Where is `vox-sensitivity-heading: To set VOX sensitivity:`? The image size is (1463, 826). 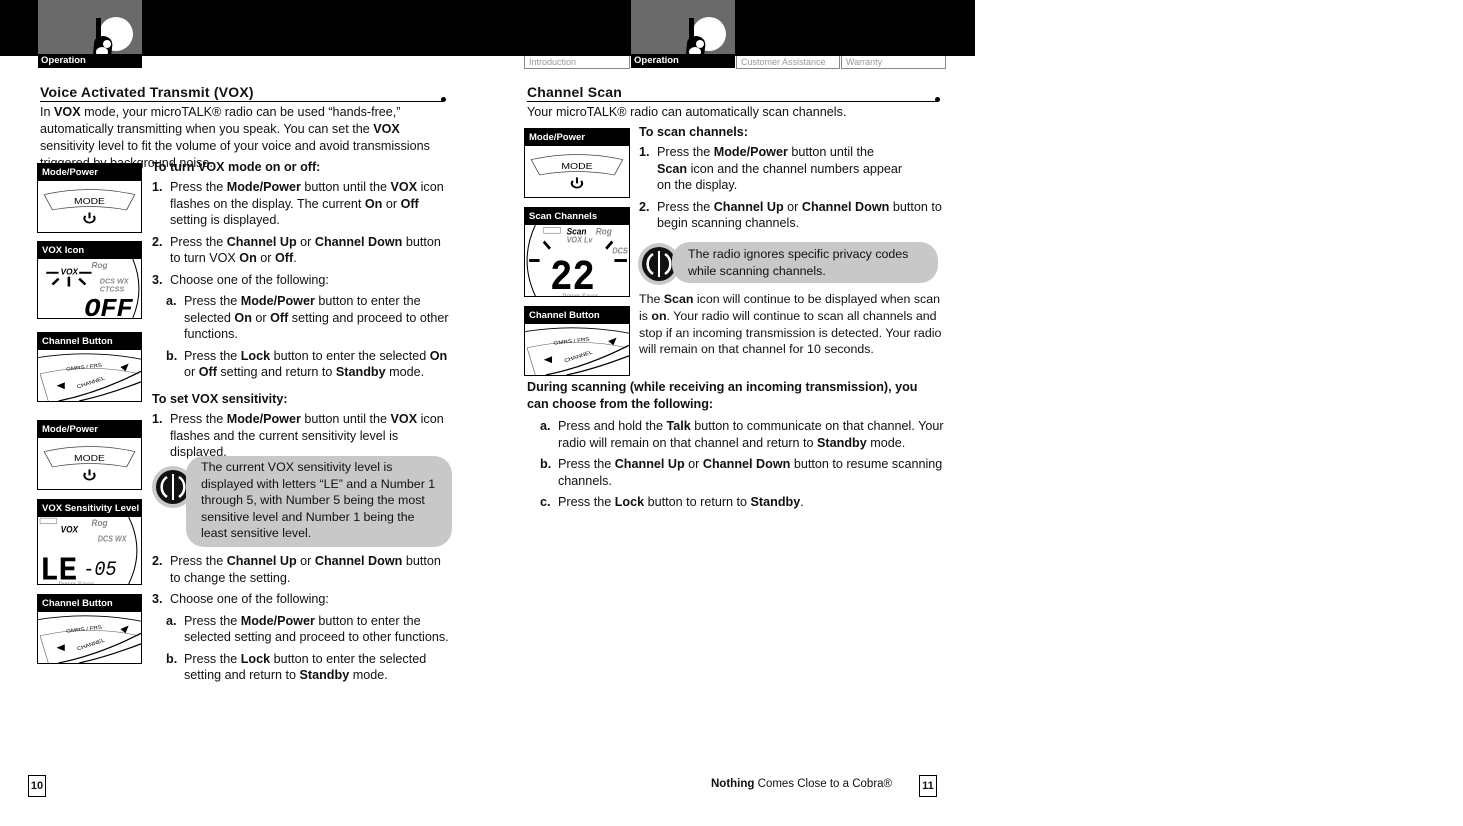
vox-sensitivity-heading: To set VOX sensitivity: is located at coordinates (220, 399).